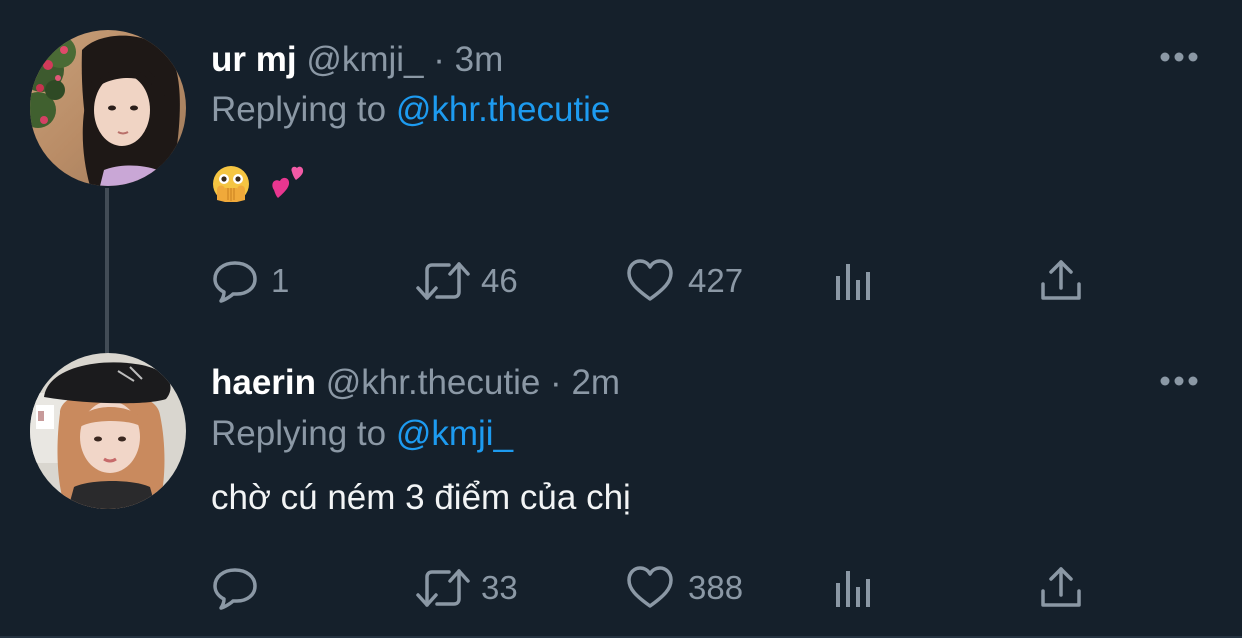 The width and height of the screenshot is (1242, 638). What do you see at coordinates (716, 587) in the screenshot?
I see `like-count: 388` at bounding box center [716, 587].